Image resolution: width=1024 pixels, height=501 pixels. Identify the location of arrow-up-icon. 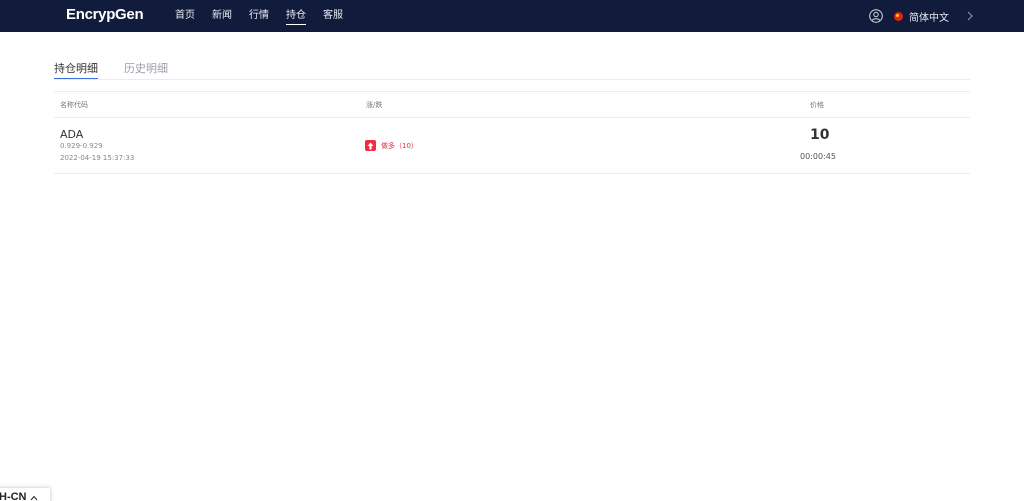
(370, 145).